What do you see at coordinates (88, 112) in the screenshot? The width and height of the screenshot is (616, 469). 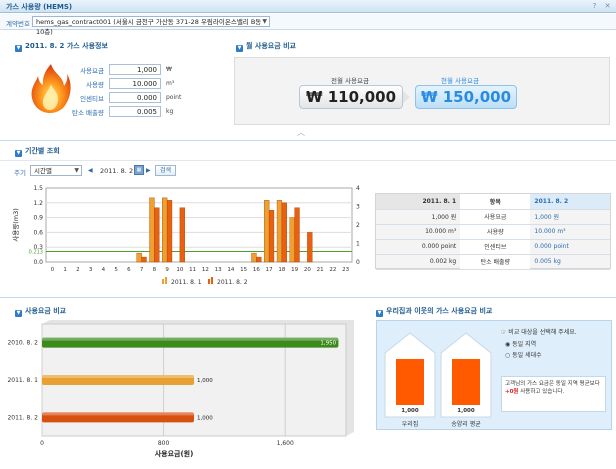 I see `carbon-label: 탄소 배출량` at bounding box center [88, 112].